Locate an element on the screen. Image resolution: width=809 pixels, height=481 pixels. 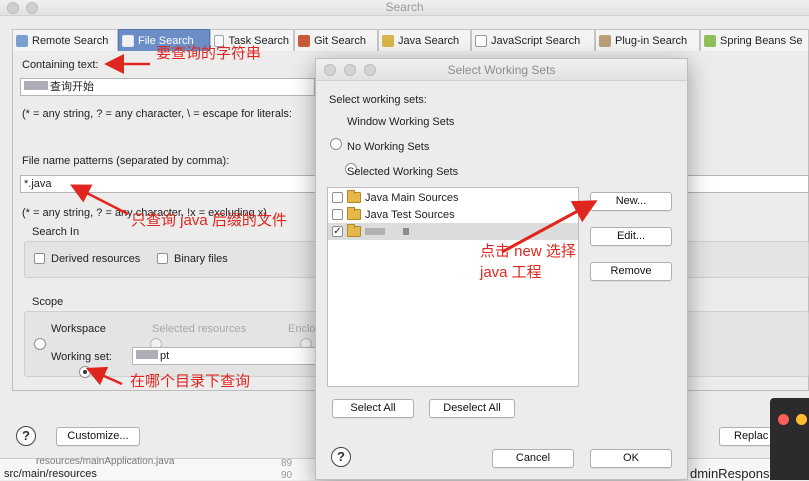
annotation-new-button-line1: 点击 new 选择 is located at coordinates (528, 251).